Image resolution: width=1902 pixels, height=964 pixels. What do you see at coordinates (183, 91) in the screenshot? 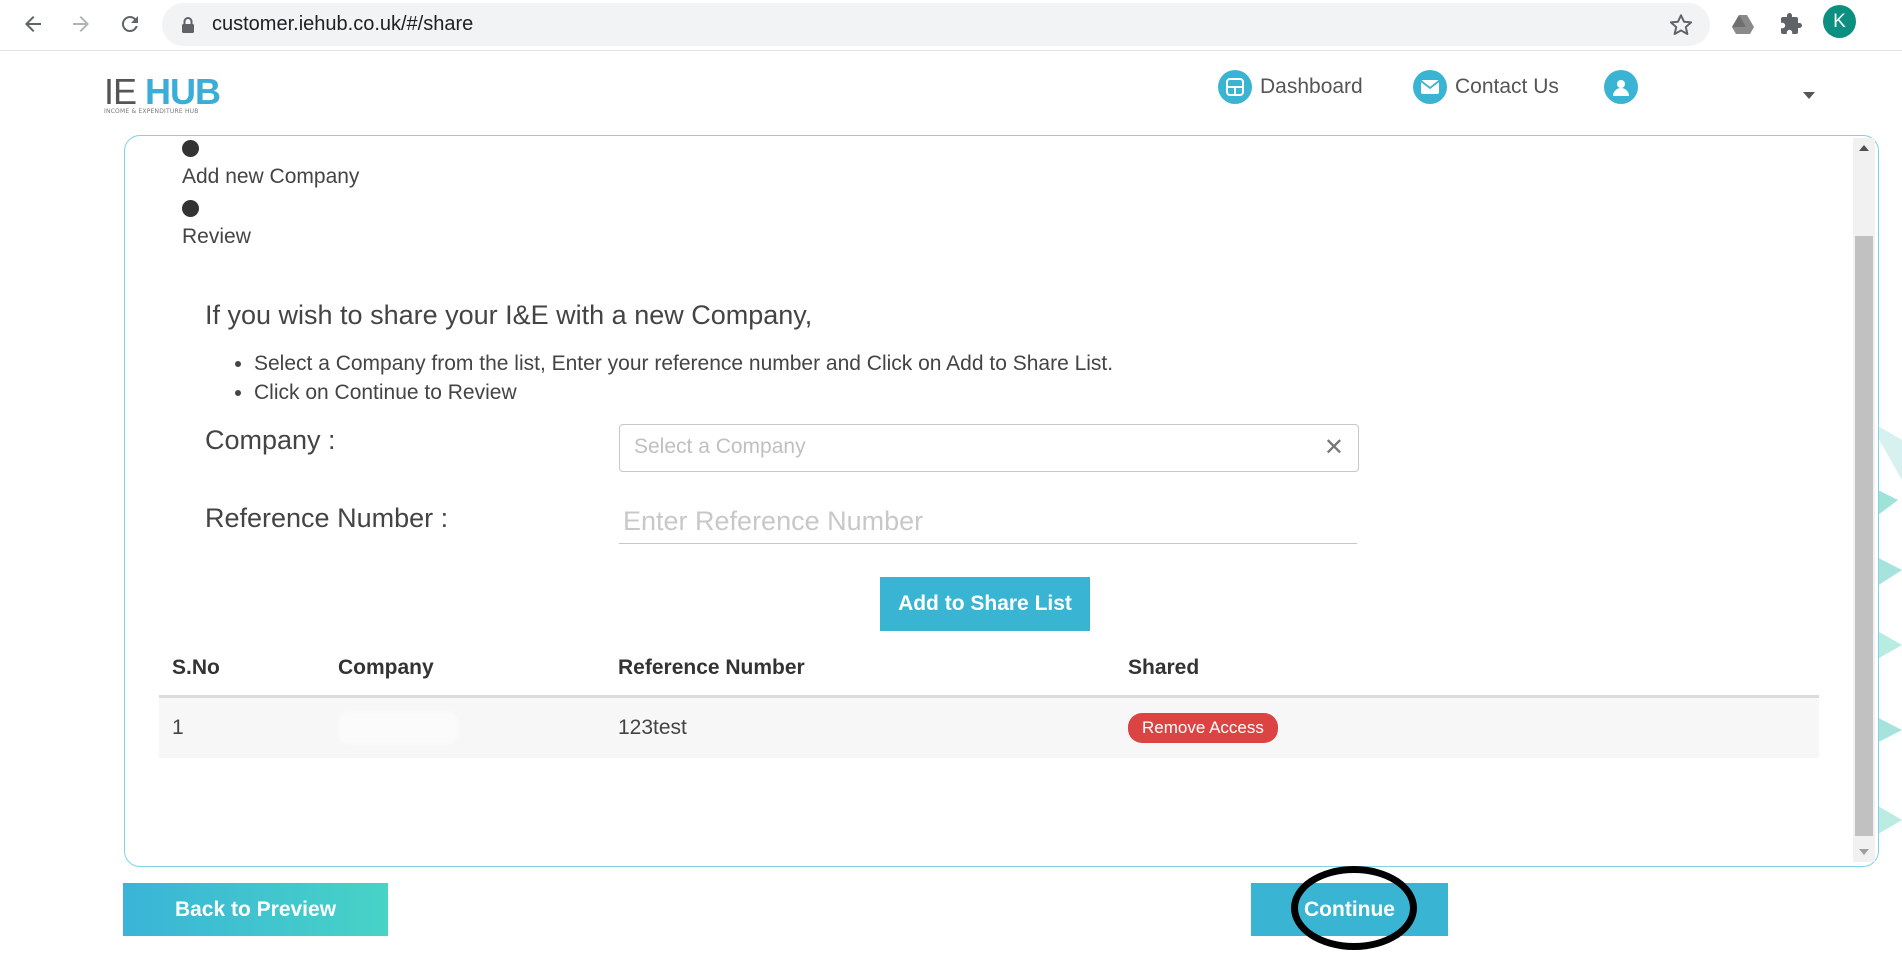
I see `logo-hub: HUB` at bounding box center [183, 91].